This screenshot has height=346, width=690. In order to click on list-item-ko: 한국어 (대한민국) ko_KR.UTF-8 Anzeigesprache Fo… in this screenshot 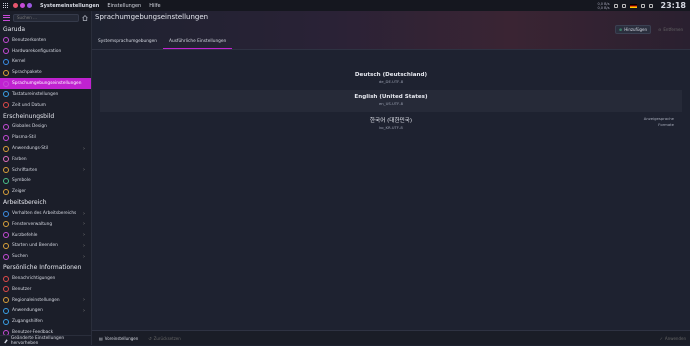, I will do `click(391, 123)`.